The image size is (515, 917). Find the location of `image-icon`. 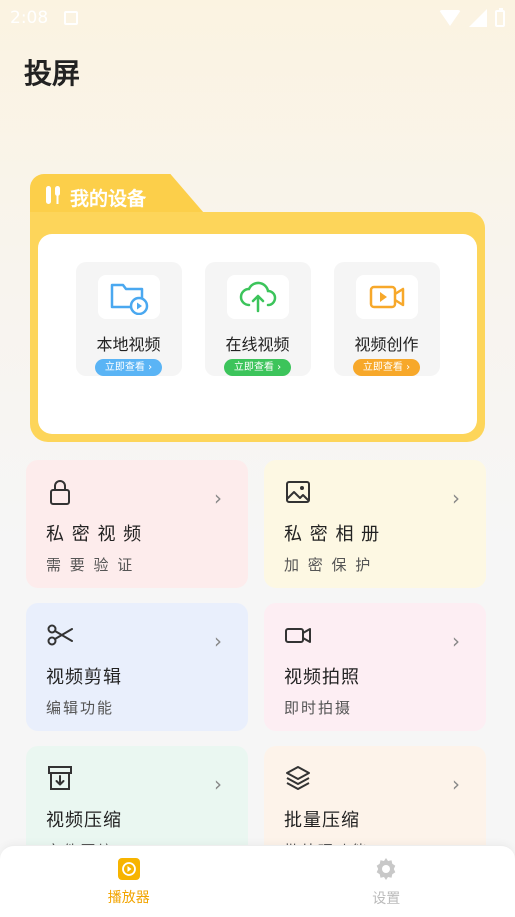

image-icon is located at coordinates (298, 492).